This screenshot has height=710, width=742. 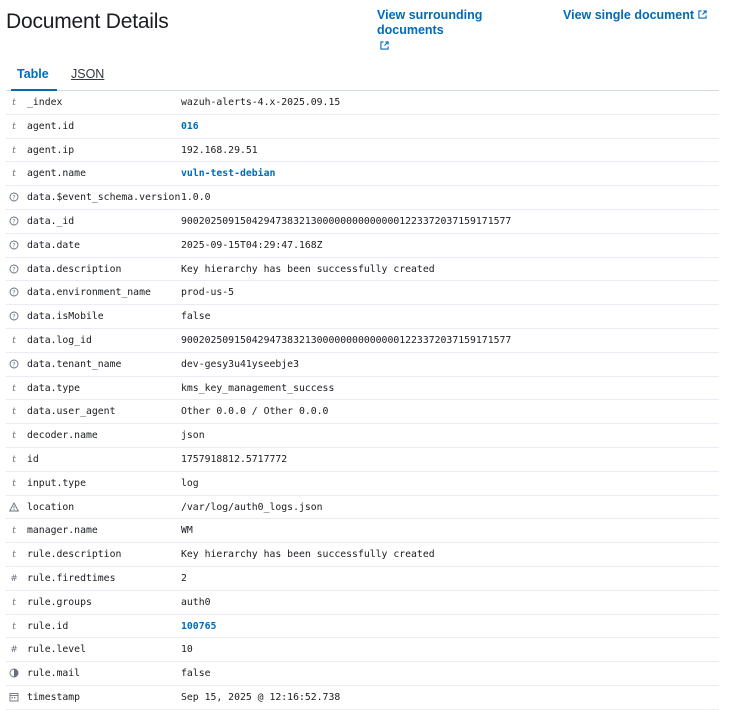 I want to click on view-surrounding-documents-link: View surrounding documents, so click(x=464, y=31).